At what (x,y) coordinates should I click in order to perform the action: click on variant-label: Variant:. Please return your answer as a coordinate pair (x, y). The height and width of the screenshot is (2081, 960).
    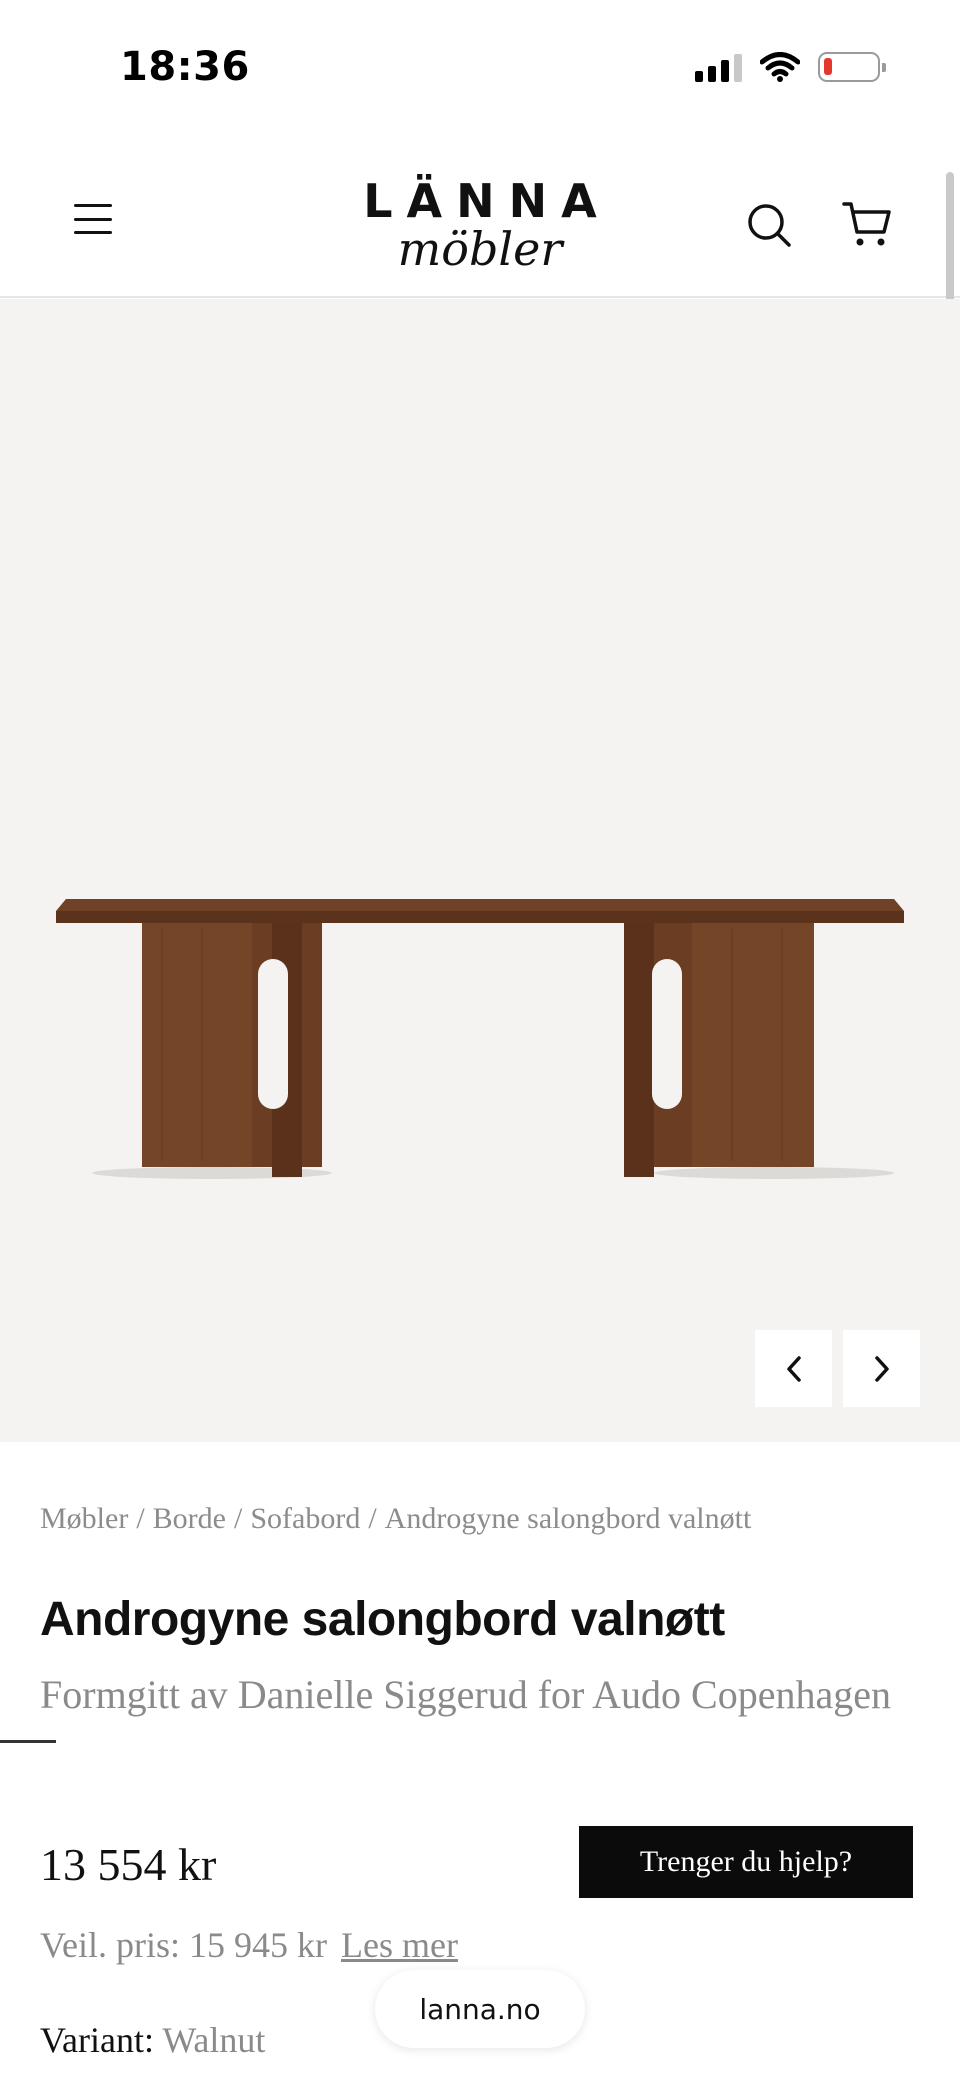
    Looking at the image, I should click on (97, 2040).